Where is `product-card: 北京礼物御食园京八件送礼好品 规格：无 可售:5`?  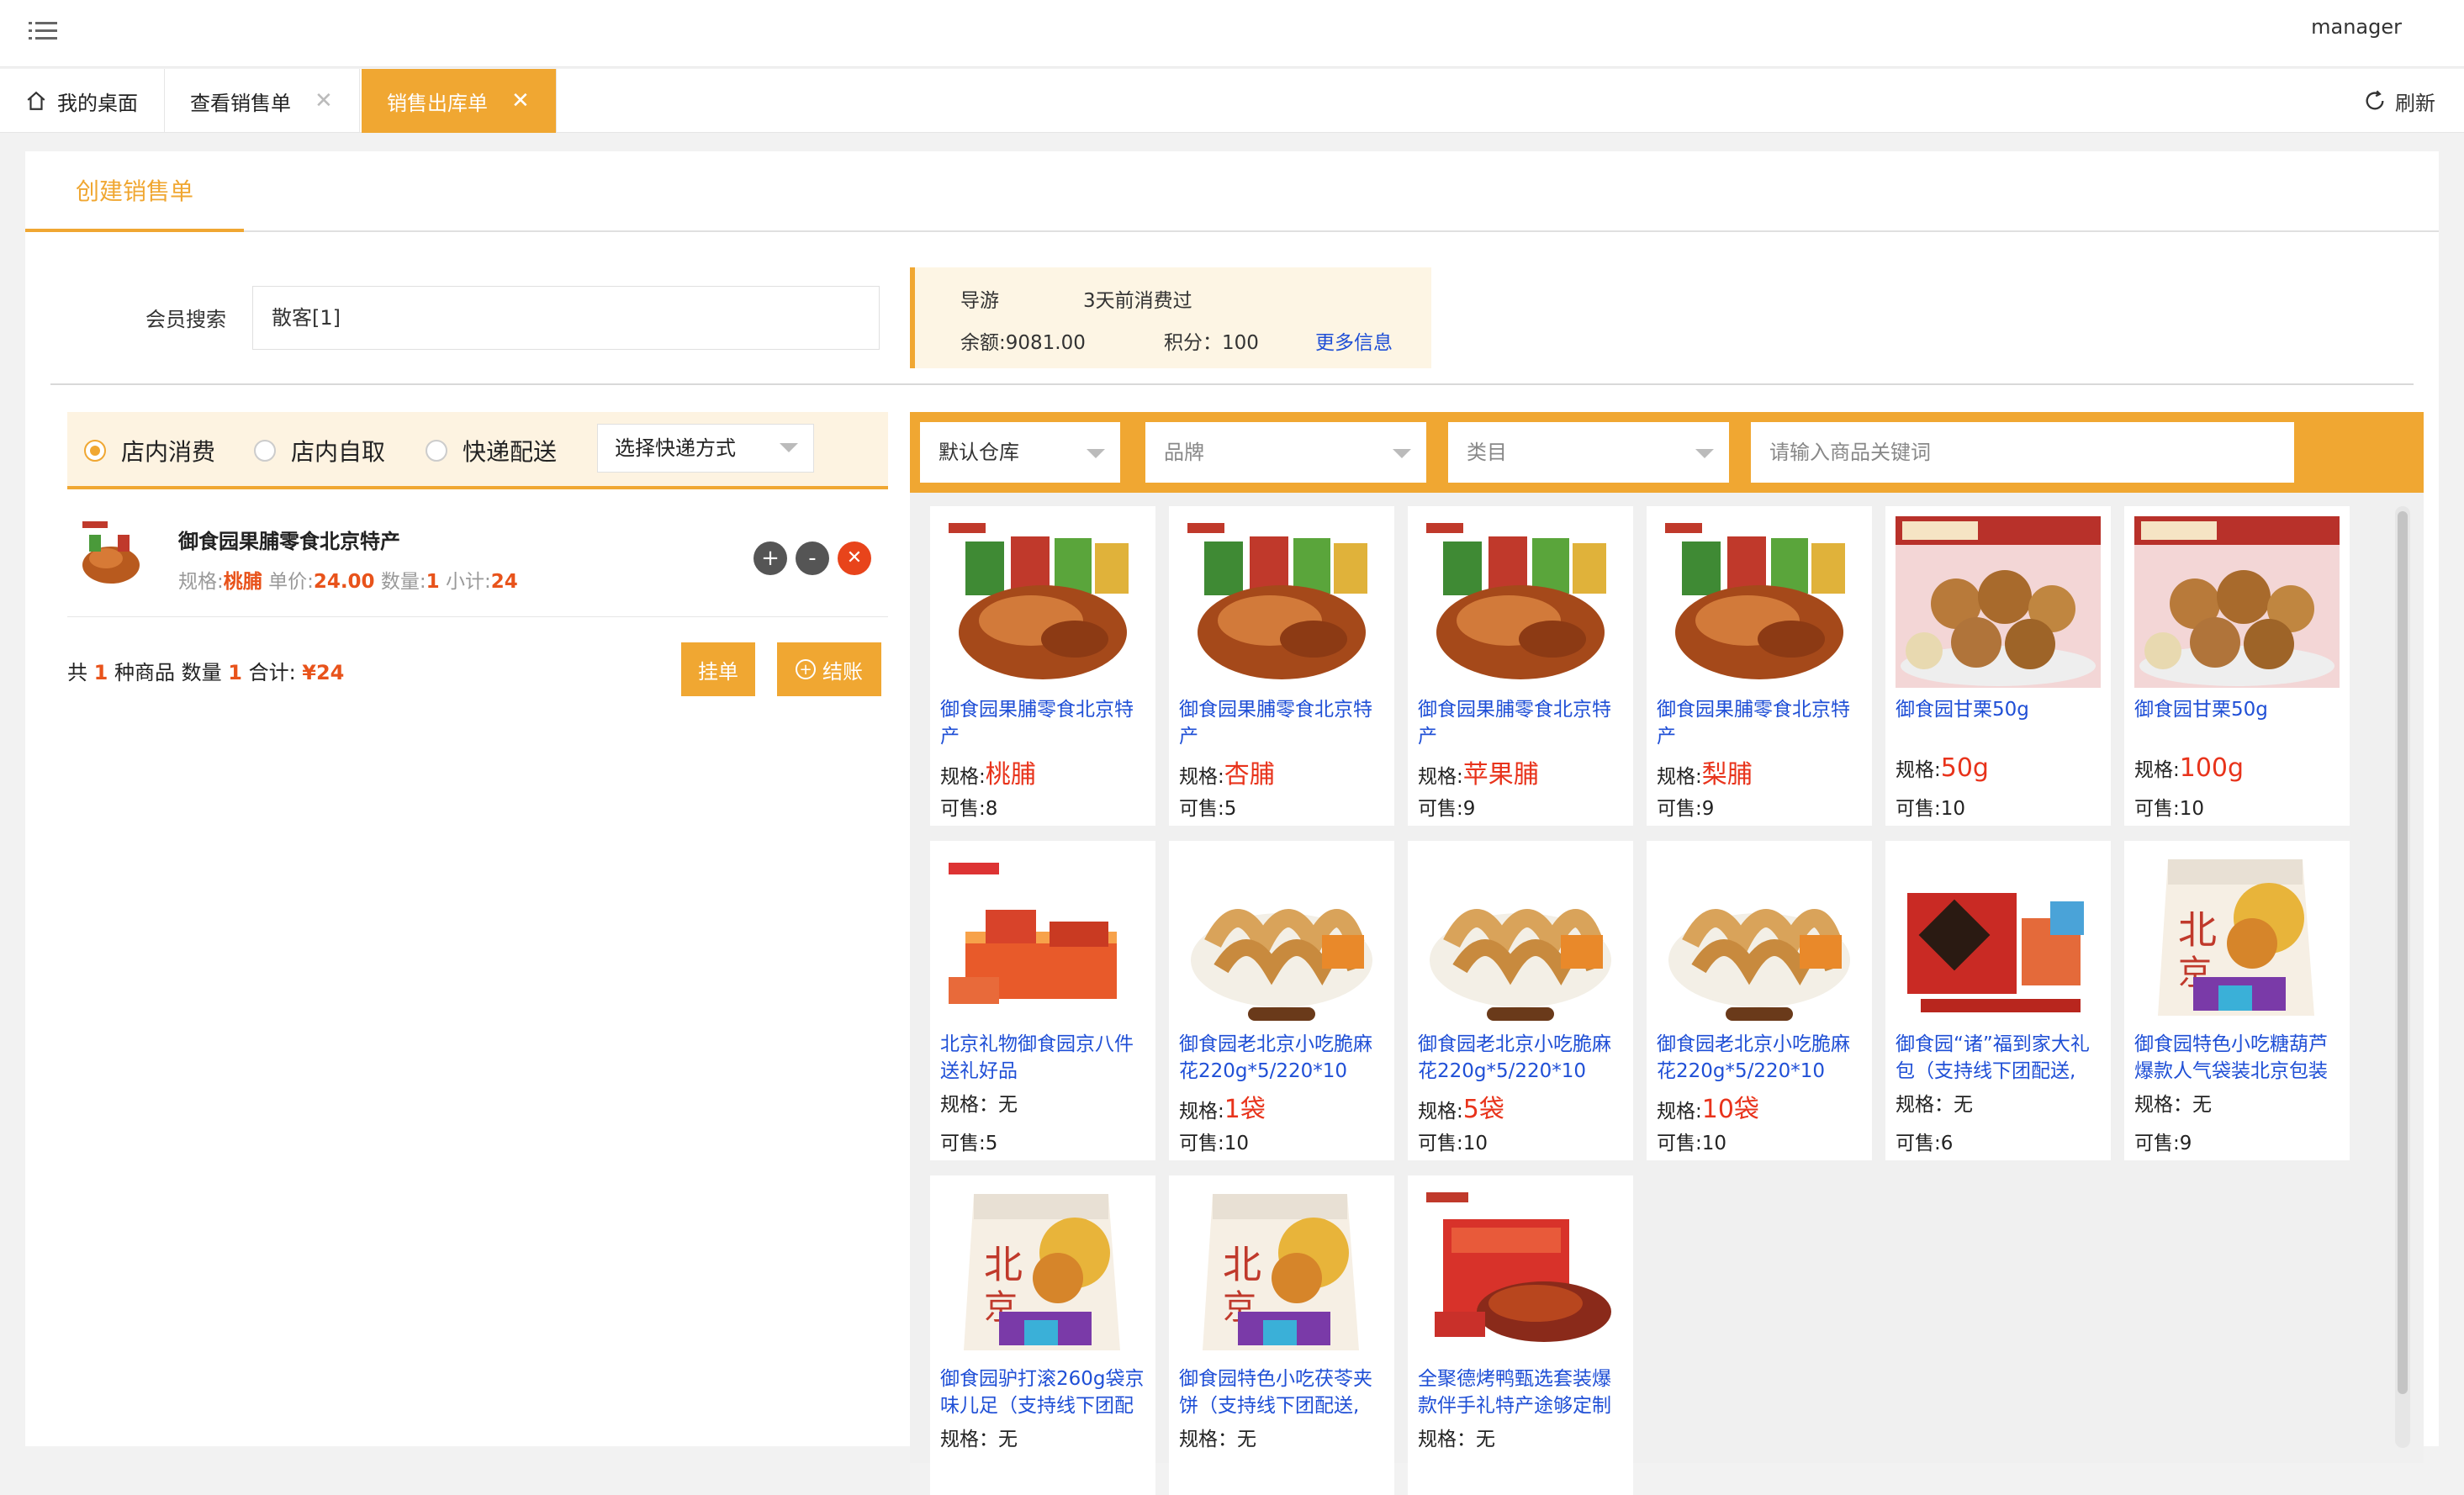 product-card: 北京礼物御食园京八件送礼好品 规格：无 可售:5 is located at coordinates (1042, 1000).